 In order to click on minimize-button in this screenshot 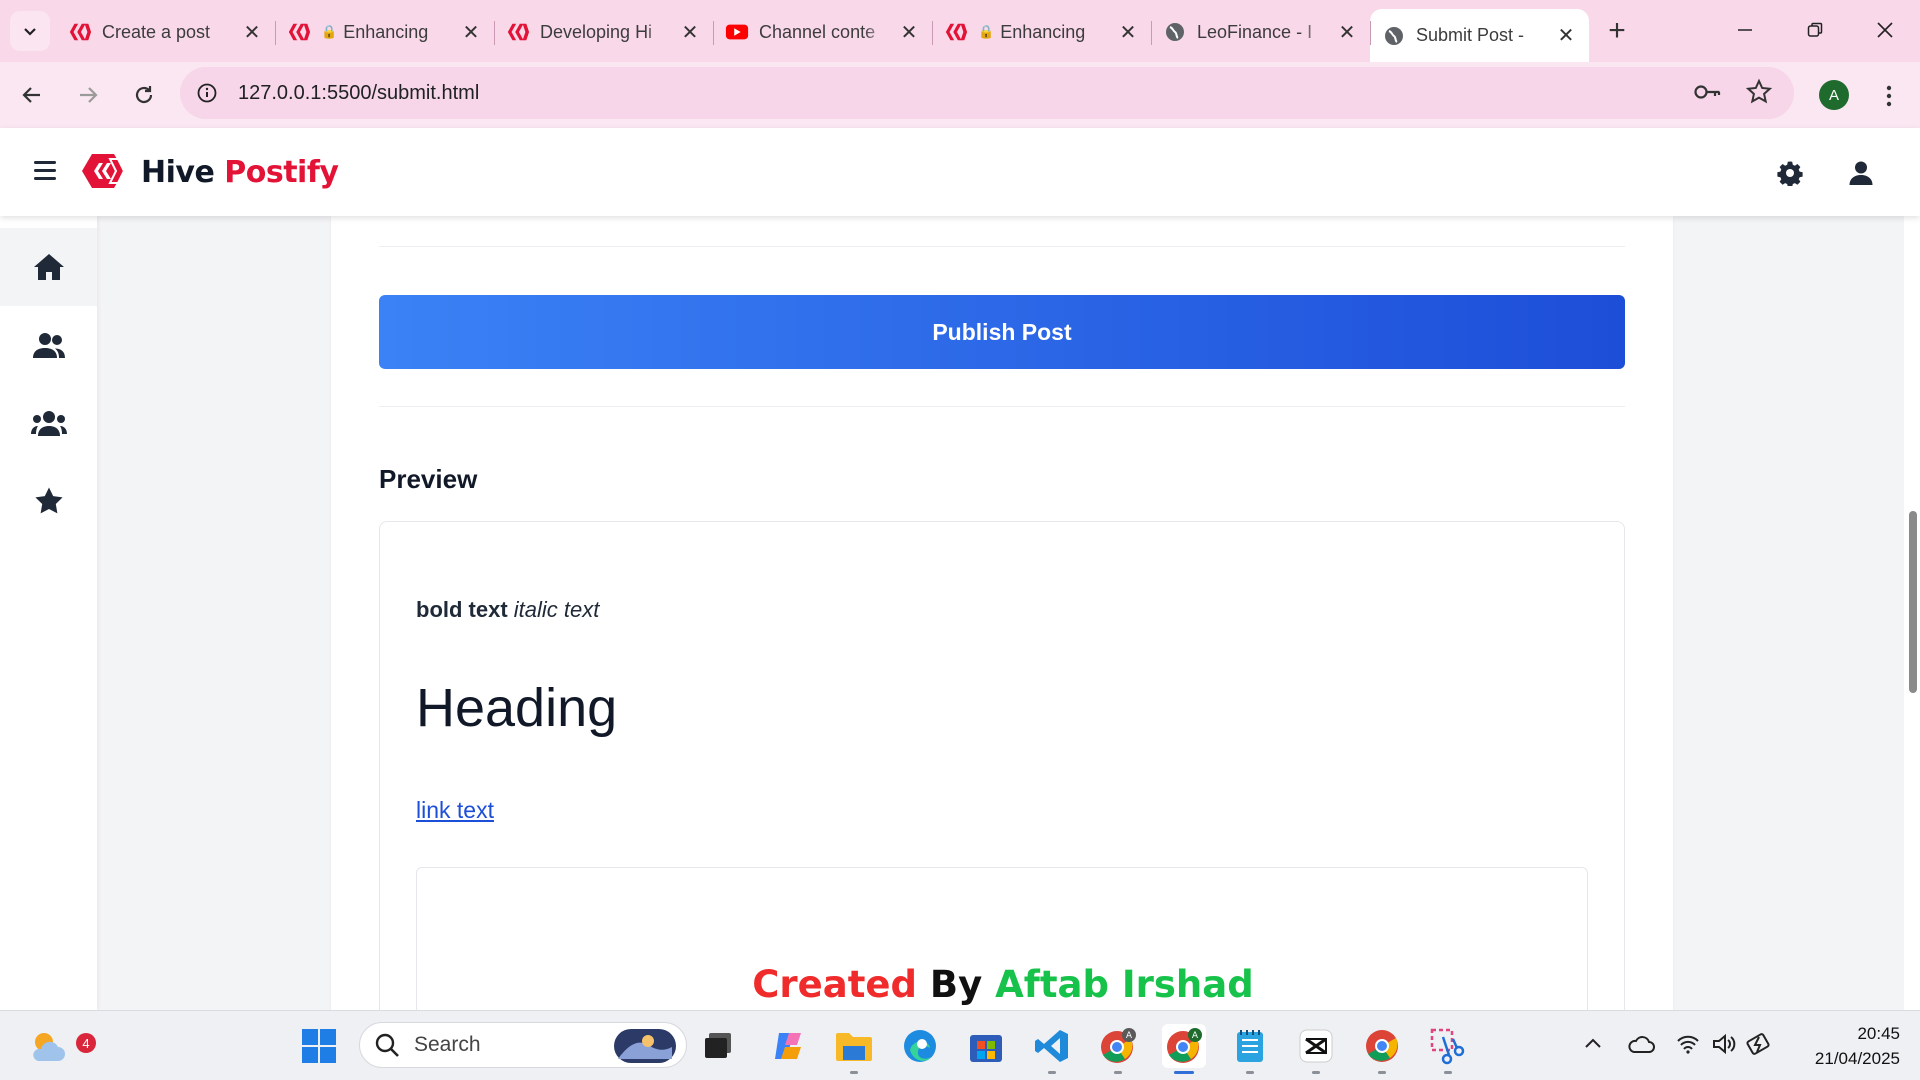, I will do `click(1745, 30)`.